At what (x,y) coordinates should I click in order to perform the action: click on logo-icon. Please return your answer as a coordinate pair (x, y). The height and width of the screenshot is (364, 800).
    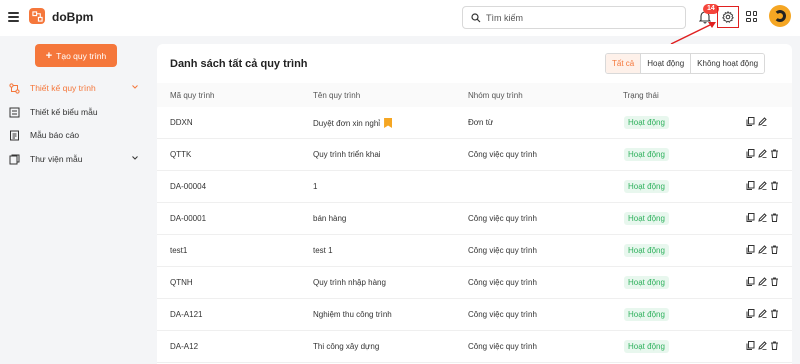
    Looking at the image, I should click on (37, 16).